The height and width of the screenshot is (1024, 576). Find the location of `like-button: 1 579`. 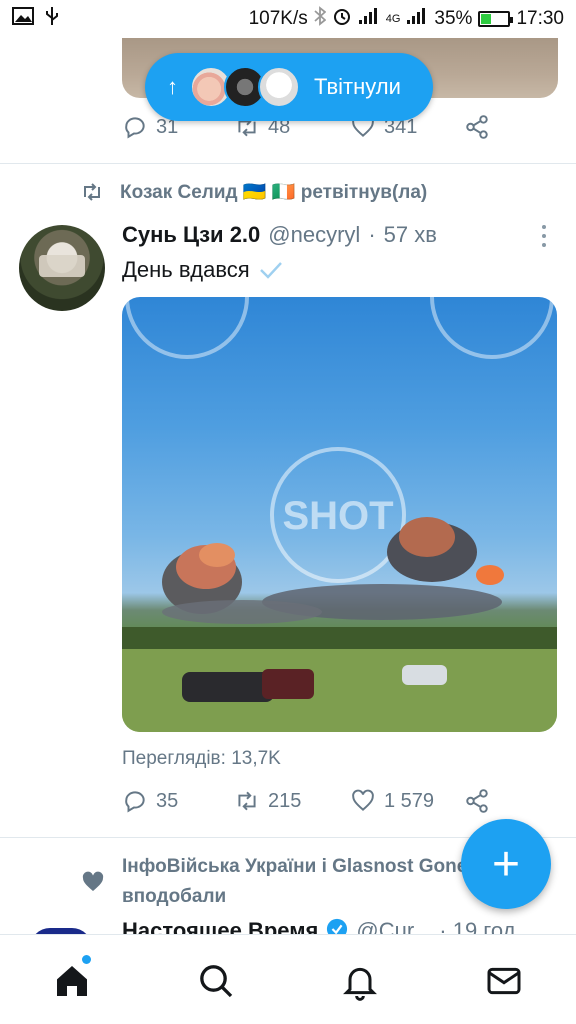

like-button: 1 579 is located at coordinates (392, 801).